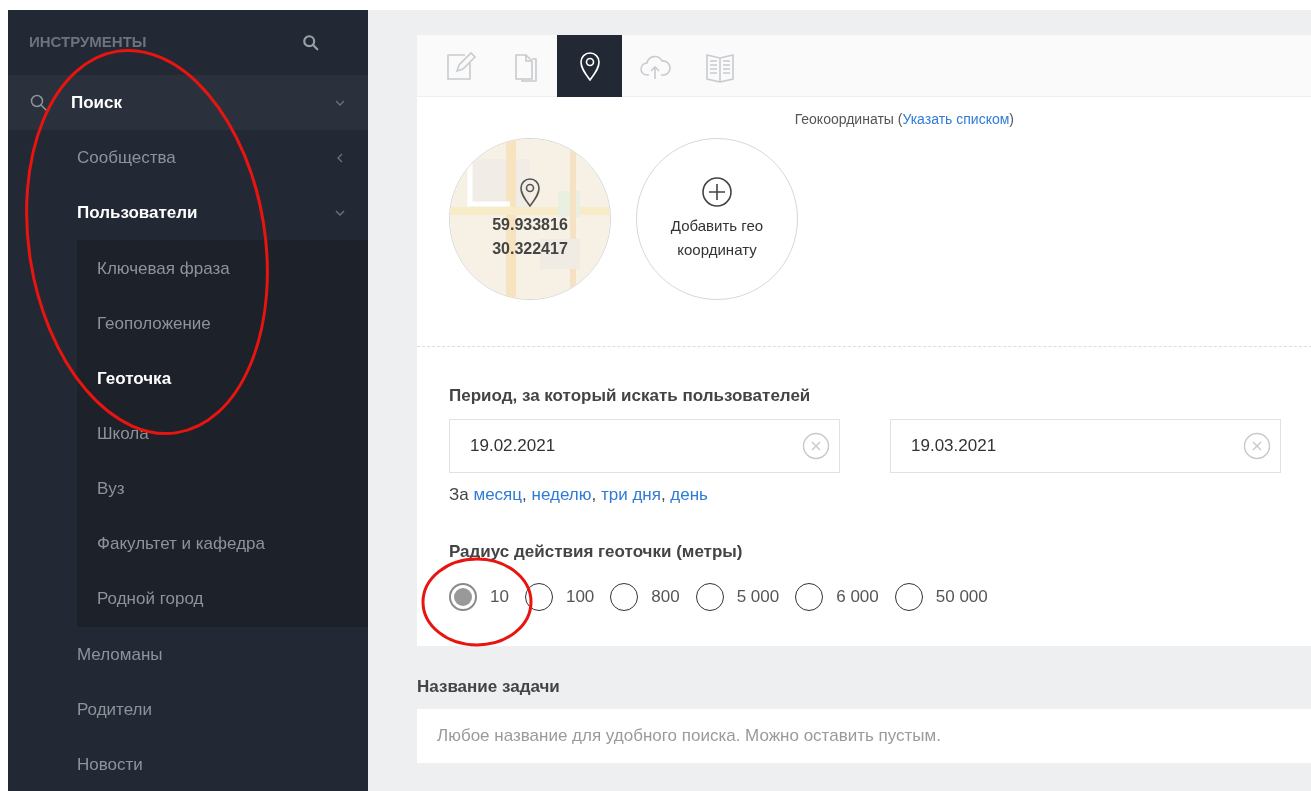 This screenshot has width=1311, height=791. I want to click on coordinate-value: 30.322417, so click(530, 249).